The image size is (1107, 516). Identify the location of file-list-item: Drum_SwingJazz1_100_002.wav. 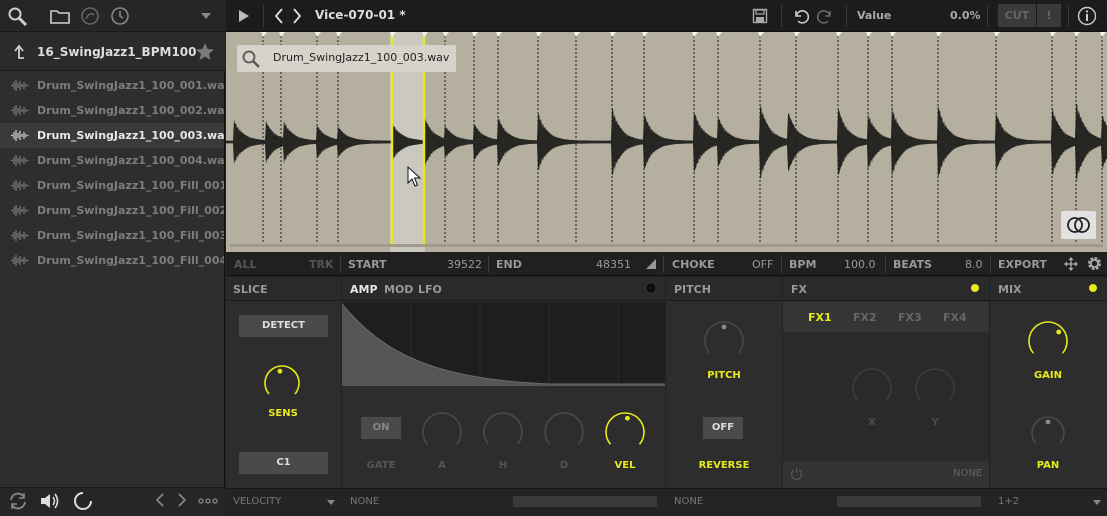
(112, 110).